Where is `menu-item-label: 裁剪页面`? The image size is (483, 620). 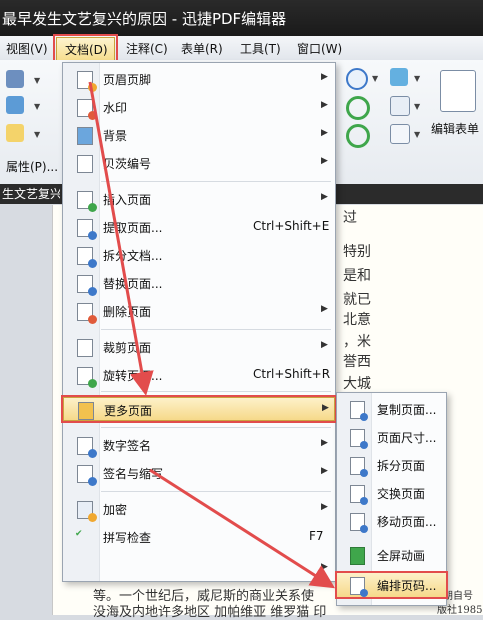 menu-item-label: 裁剪页面 is located at coordinates (127, 348).